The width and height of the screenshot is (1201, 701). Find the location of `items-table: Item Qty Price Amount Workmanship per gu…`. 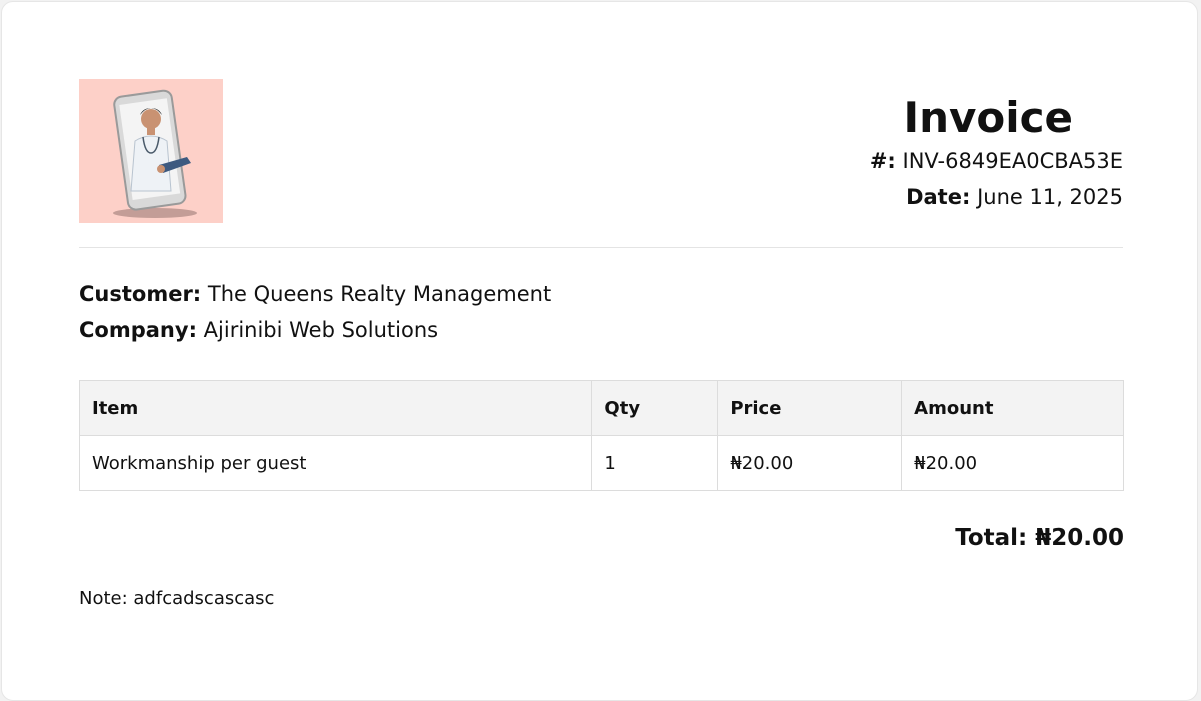

items-table: Item Qty Price Amount Workmanship per gu… is located at coordinates (601, 435).